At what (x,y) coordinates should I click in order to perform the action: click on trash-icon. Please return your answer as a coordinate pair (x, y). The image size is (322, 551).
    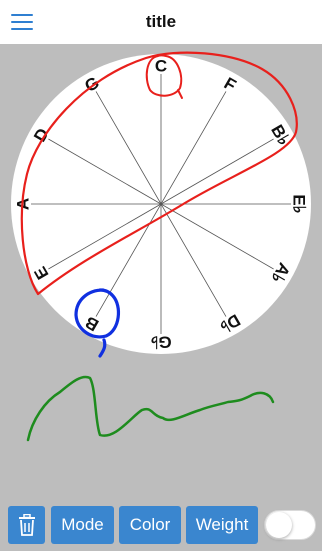
    Looking at the image, I should click on (26, 525).